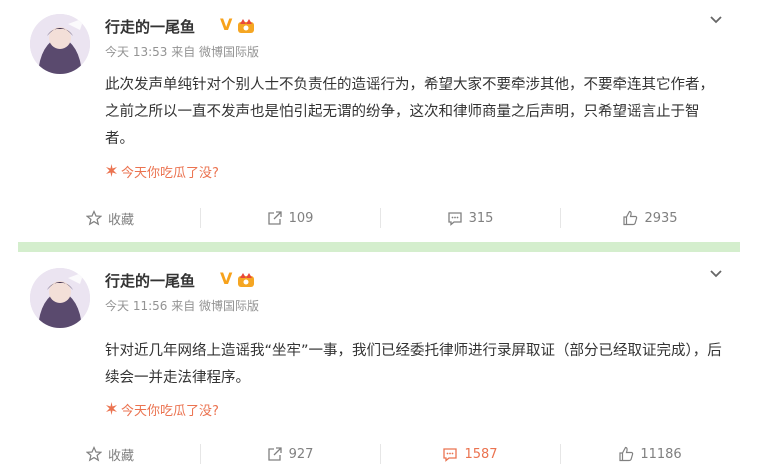 This screenshot has height=471, width=770. What do you see at coordinates (481, 218) in the screenshot?
I see `comment-count: 315` at bounding box center [481, 218].